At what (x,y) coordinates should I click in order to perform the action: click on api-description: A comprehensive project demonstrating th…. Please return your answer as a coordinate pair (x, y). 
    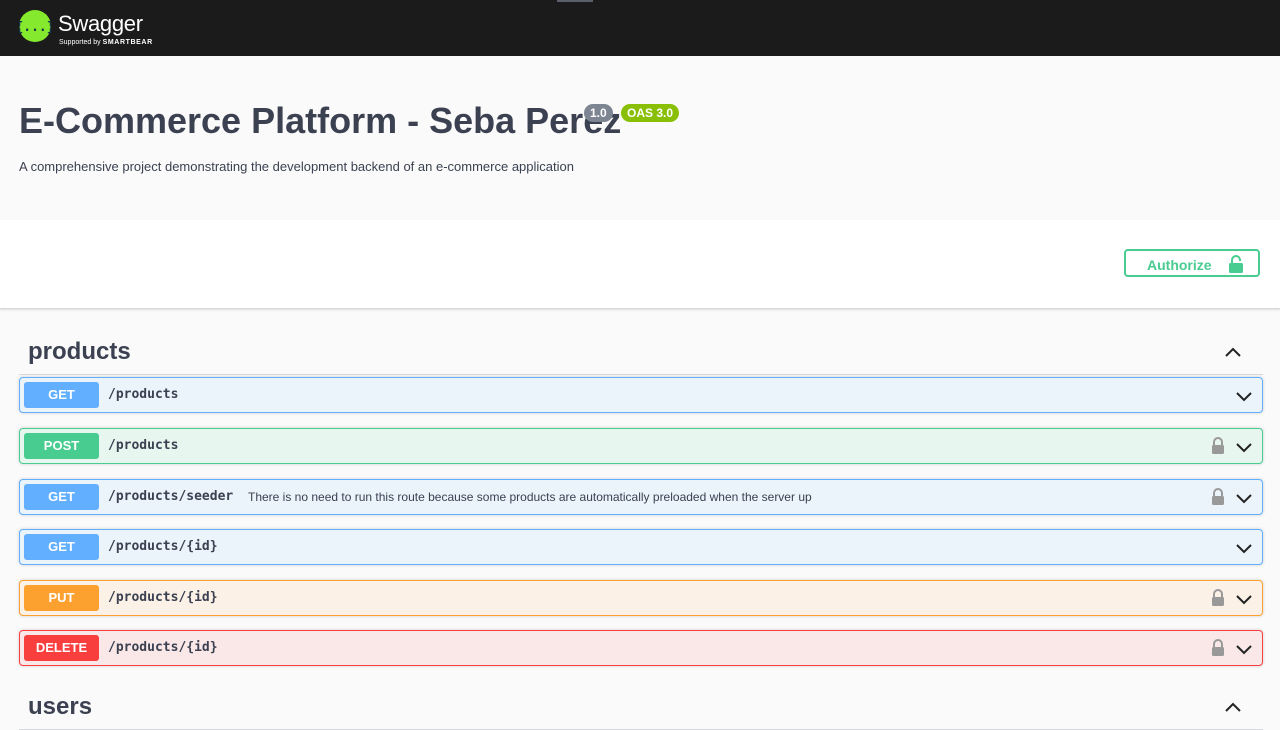
    Looking at the image, I should click on (296, 166).